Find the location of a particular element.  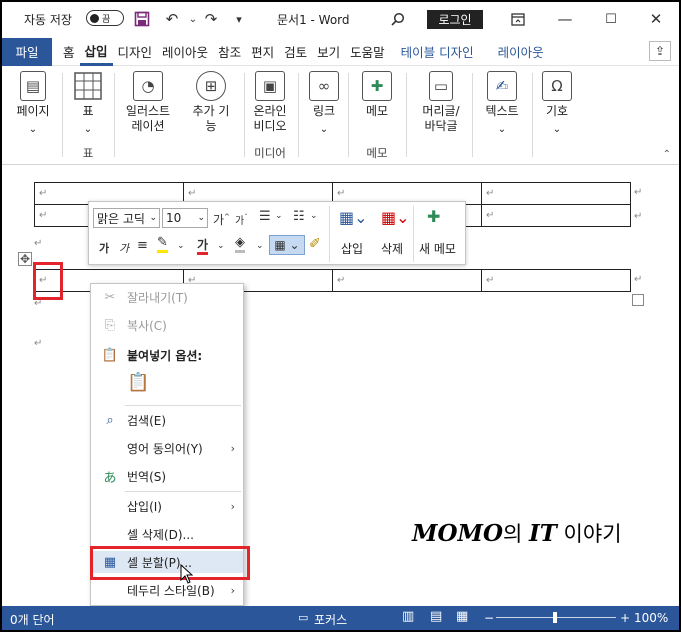

paste-keep-text-icon: 📋 is located at coordinates (139, 385).